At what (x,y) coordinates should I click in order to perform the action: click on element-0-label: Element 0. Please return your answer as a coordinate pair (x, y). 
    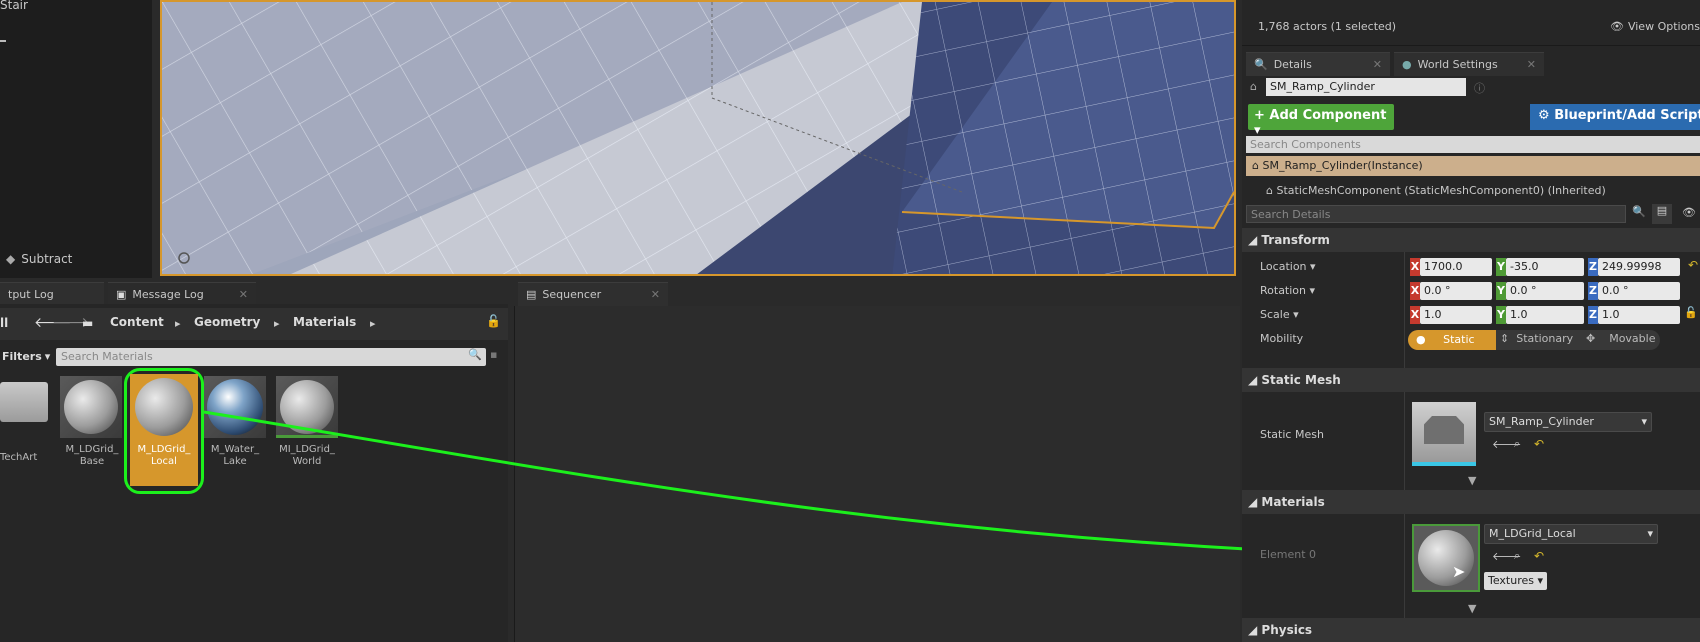
    Looking at the image, I should click on (1288, 554).